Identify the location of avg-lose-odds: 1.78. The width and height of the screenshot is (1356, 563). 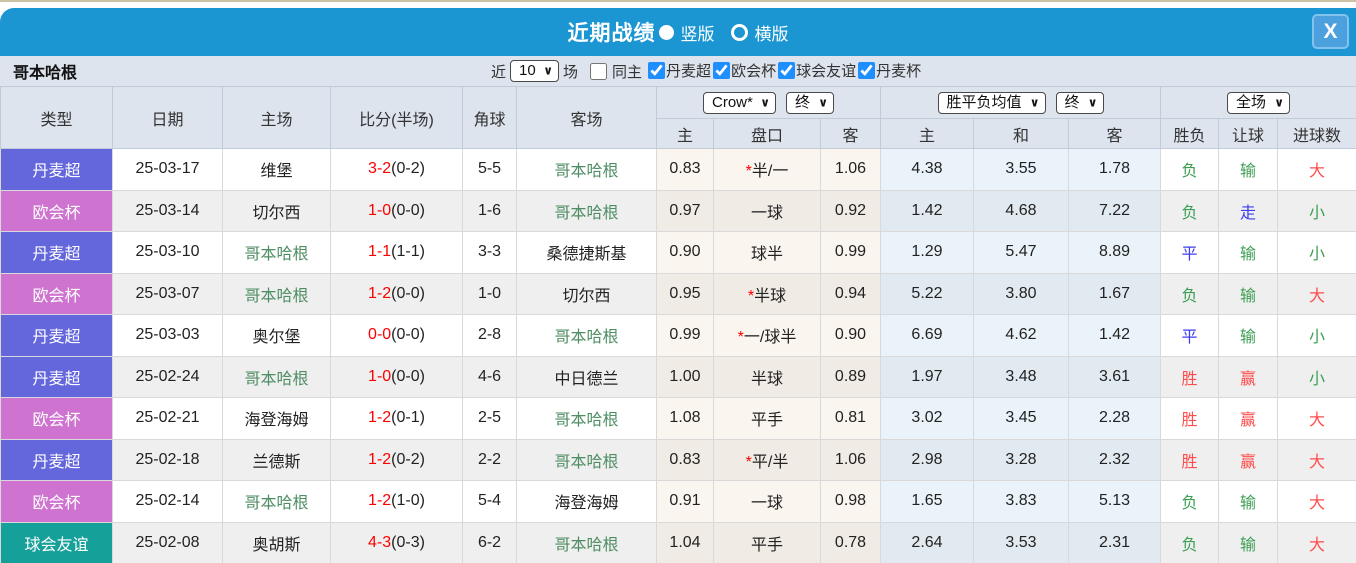
(1114, 169).